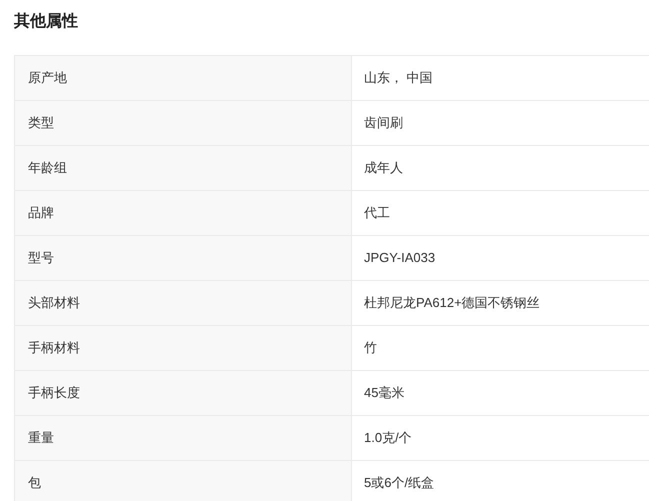  I want to click on value-cell-text: 5或6个/纸盒, so click(399, 483).